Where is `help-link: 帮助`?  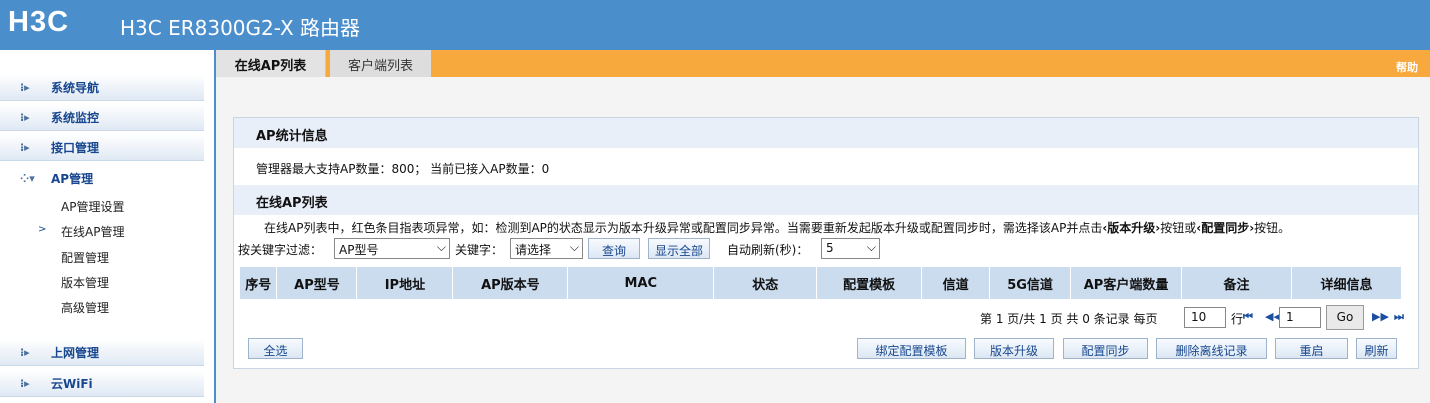
help-link: 帮助 is located at coordinates (1407, 67).